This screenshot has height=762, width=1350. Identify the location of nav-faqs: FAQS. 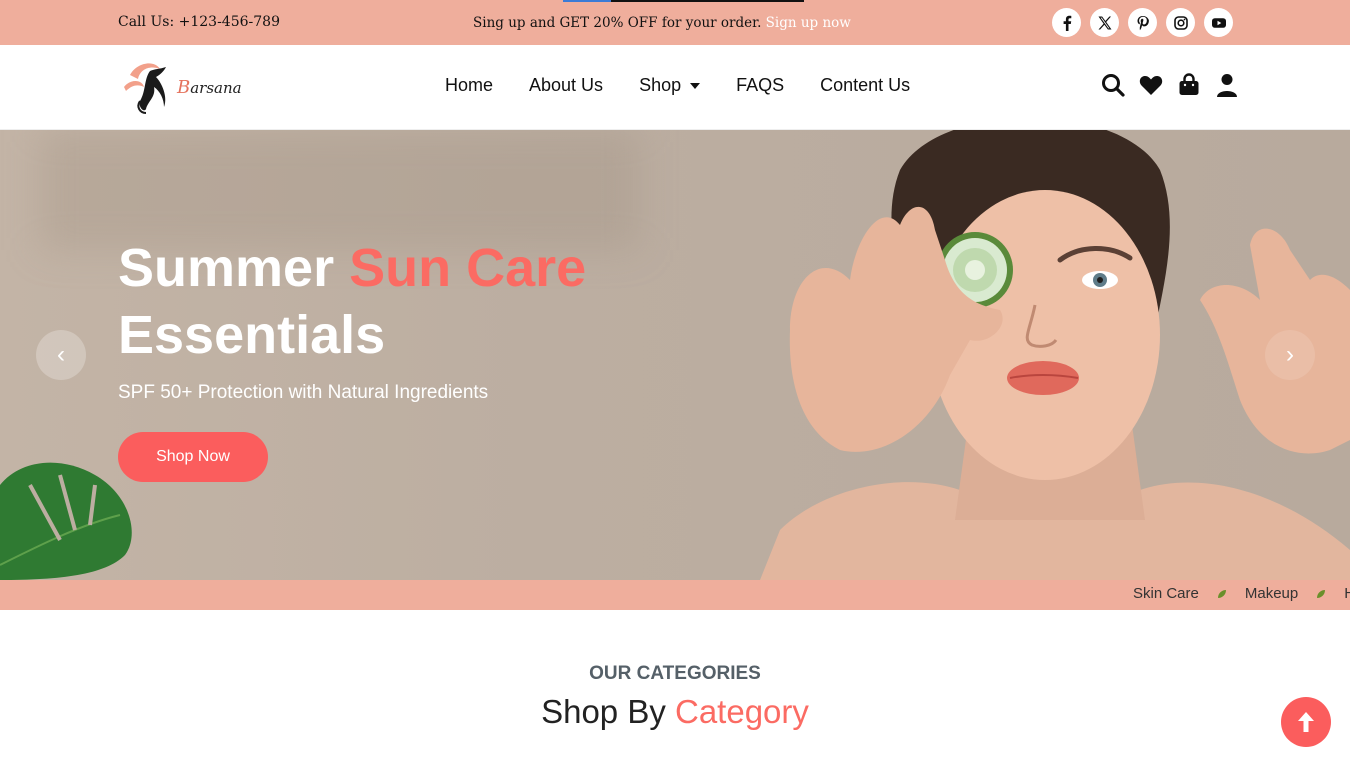
(760, 85).